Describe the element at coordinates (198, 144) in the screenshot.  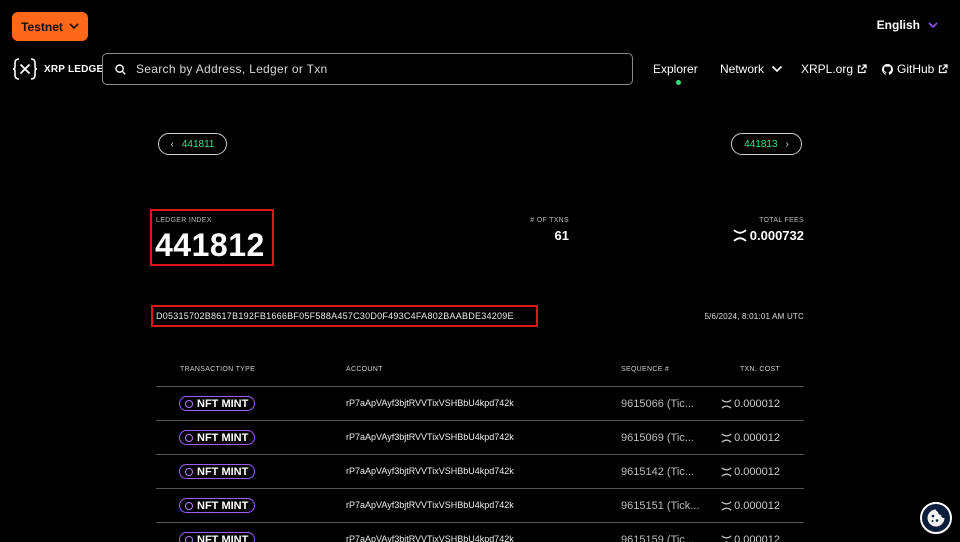
I see `previous-ledger-label: 441811` at that location.